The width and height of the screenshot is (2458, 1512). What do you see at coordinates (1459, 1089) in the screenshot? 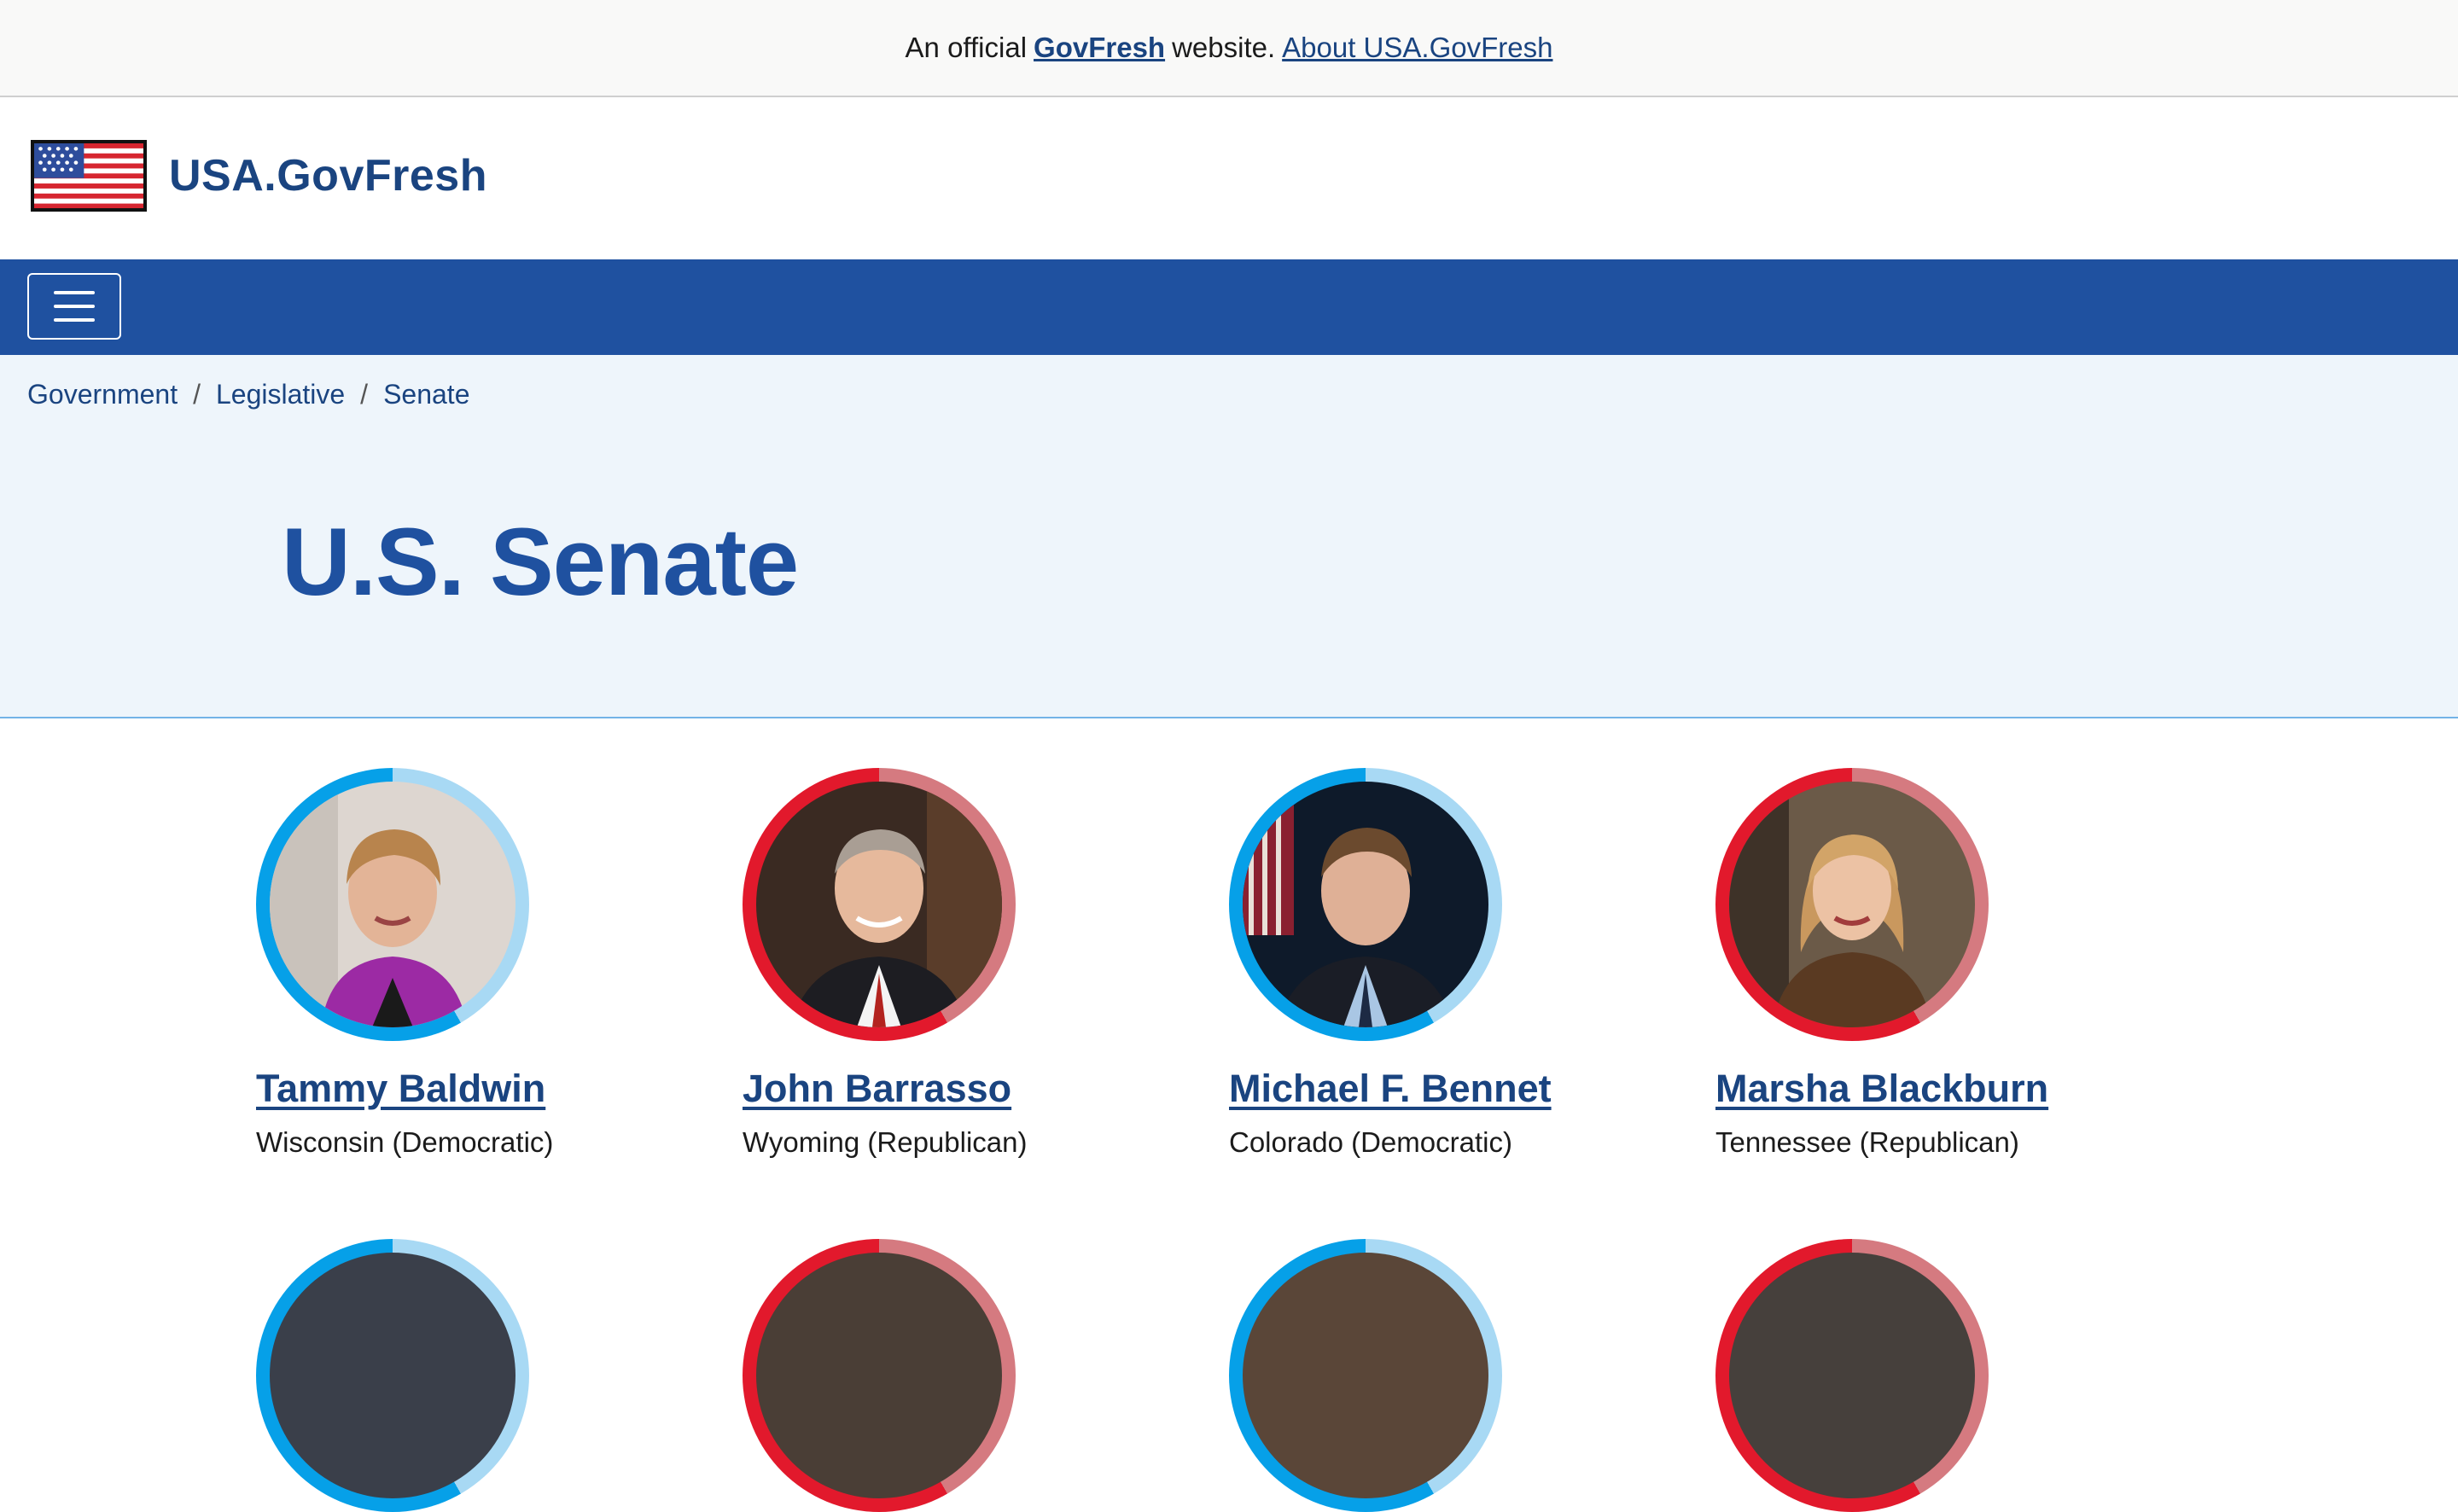
I see `senator-name-link: Michael F. Bennet` at bounding box center [1459, 1089].